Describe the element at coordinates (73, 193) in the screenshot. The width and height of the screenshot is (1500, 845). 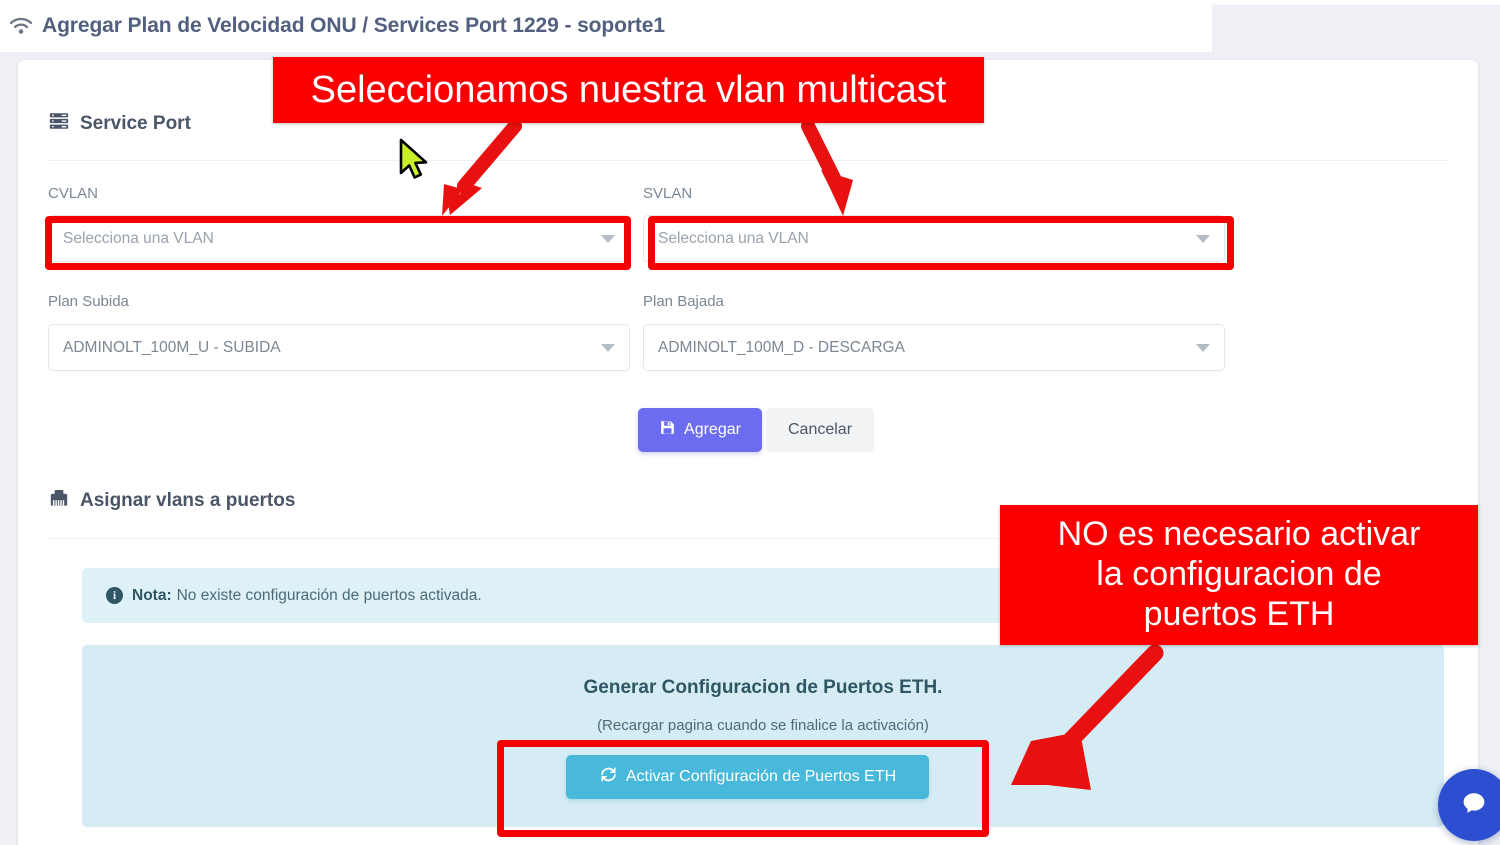
I see `cvlan-label: CVLAN` at that location.